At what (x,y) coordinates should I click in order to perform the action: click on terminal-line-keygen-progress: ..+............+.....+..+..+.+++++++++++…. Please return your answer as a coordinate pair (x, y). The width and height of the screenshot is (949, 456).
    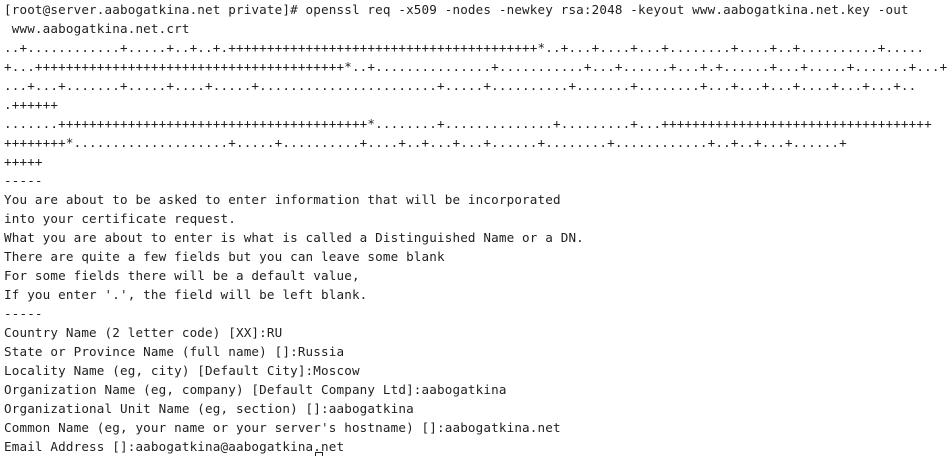
    Looking at the image, I should click on (464, 47).